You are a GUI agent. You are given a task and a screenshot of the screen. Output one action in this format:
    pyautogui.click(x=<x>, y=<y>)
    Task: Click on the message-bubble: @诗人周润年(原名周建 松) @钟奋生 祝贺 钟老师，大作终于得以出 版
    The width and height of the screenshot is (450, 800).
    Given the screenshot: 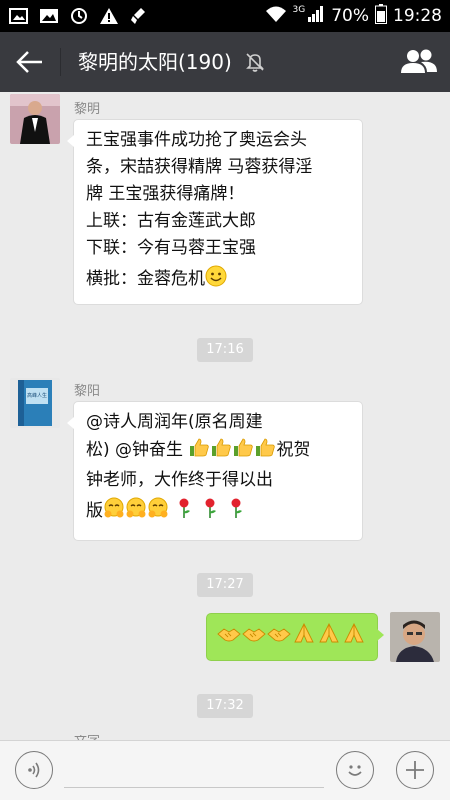 What is the action you would take?
    pyautogui.click(x=215, y=471)
    